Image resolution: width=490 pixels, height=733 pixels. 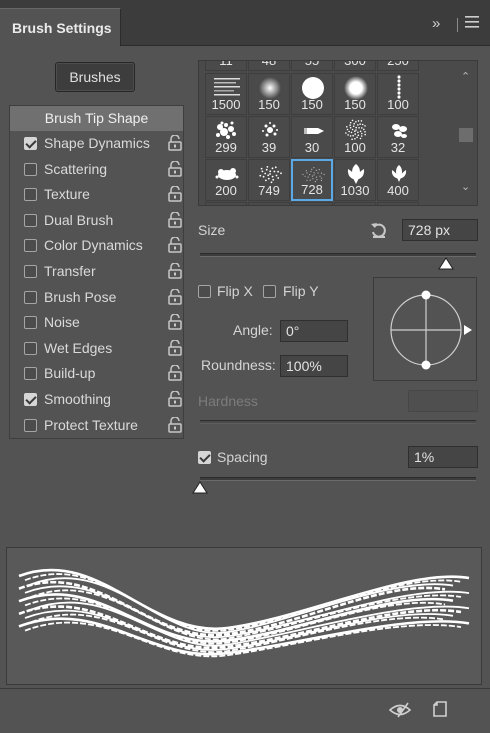 What do you see at coordinates (96, 144) in the screenshot?
I see `option-shape-dynamics: Shape Dynamics` at bounding box center [96, 144].